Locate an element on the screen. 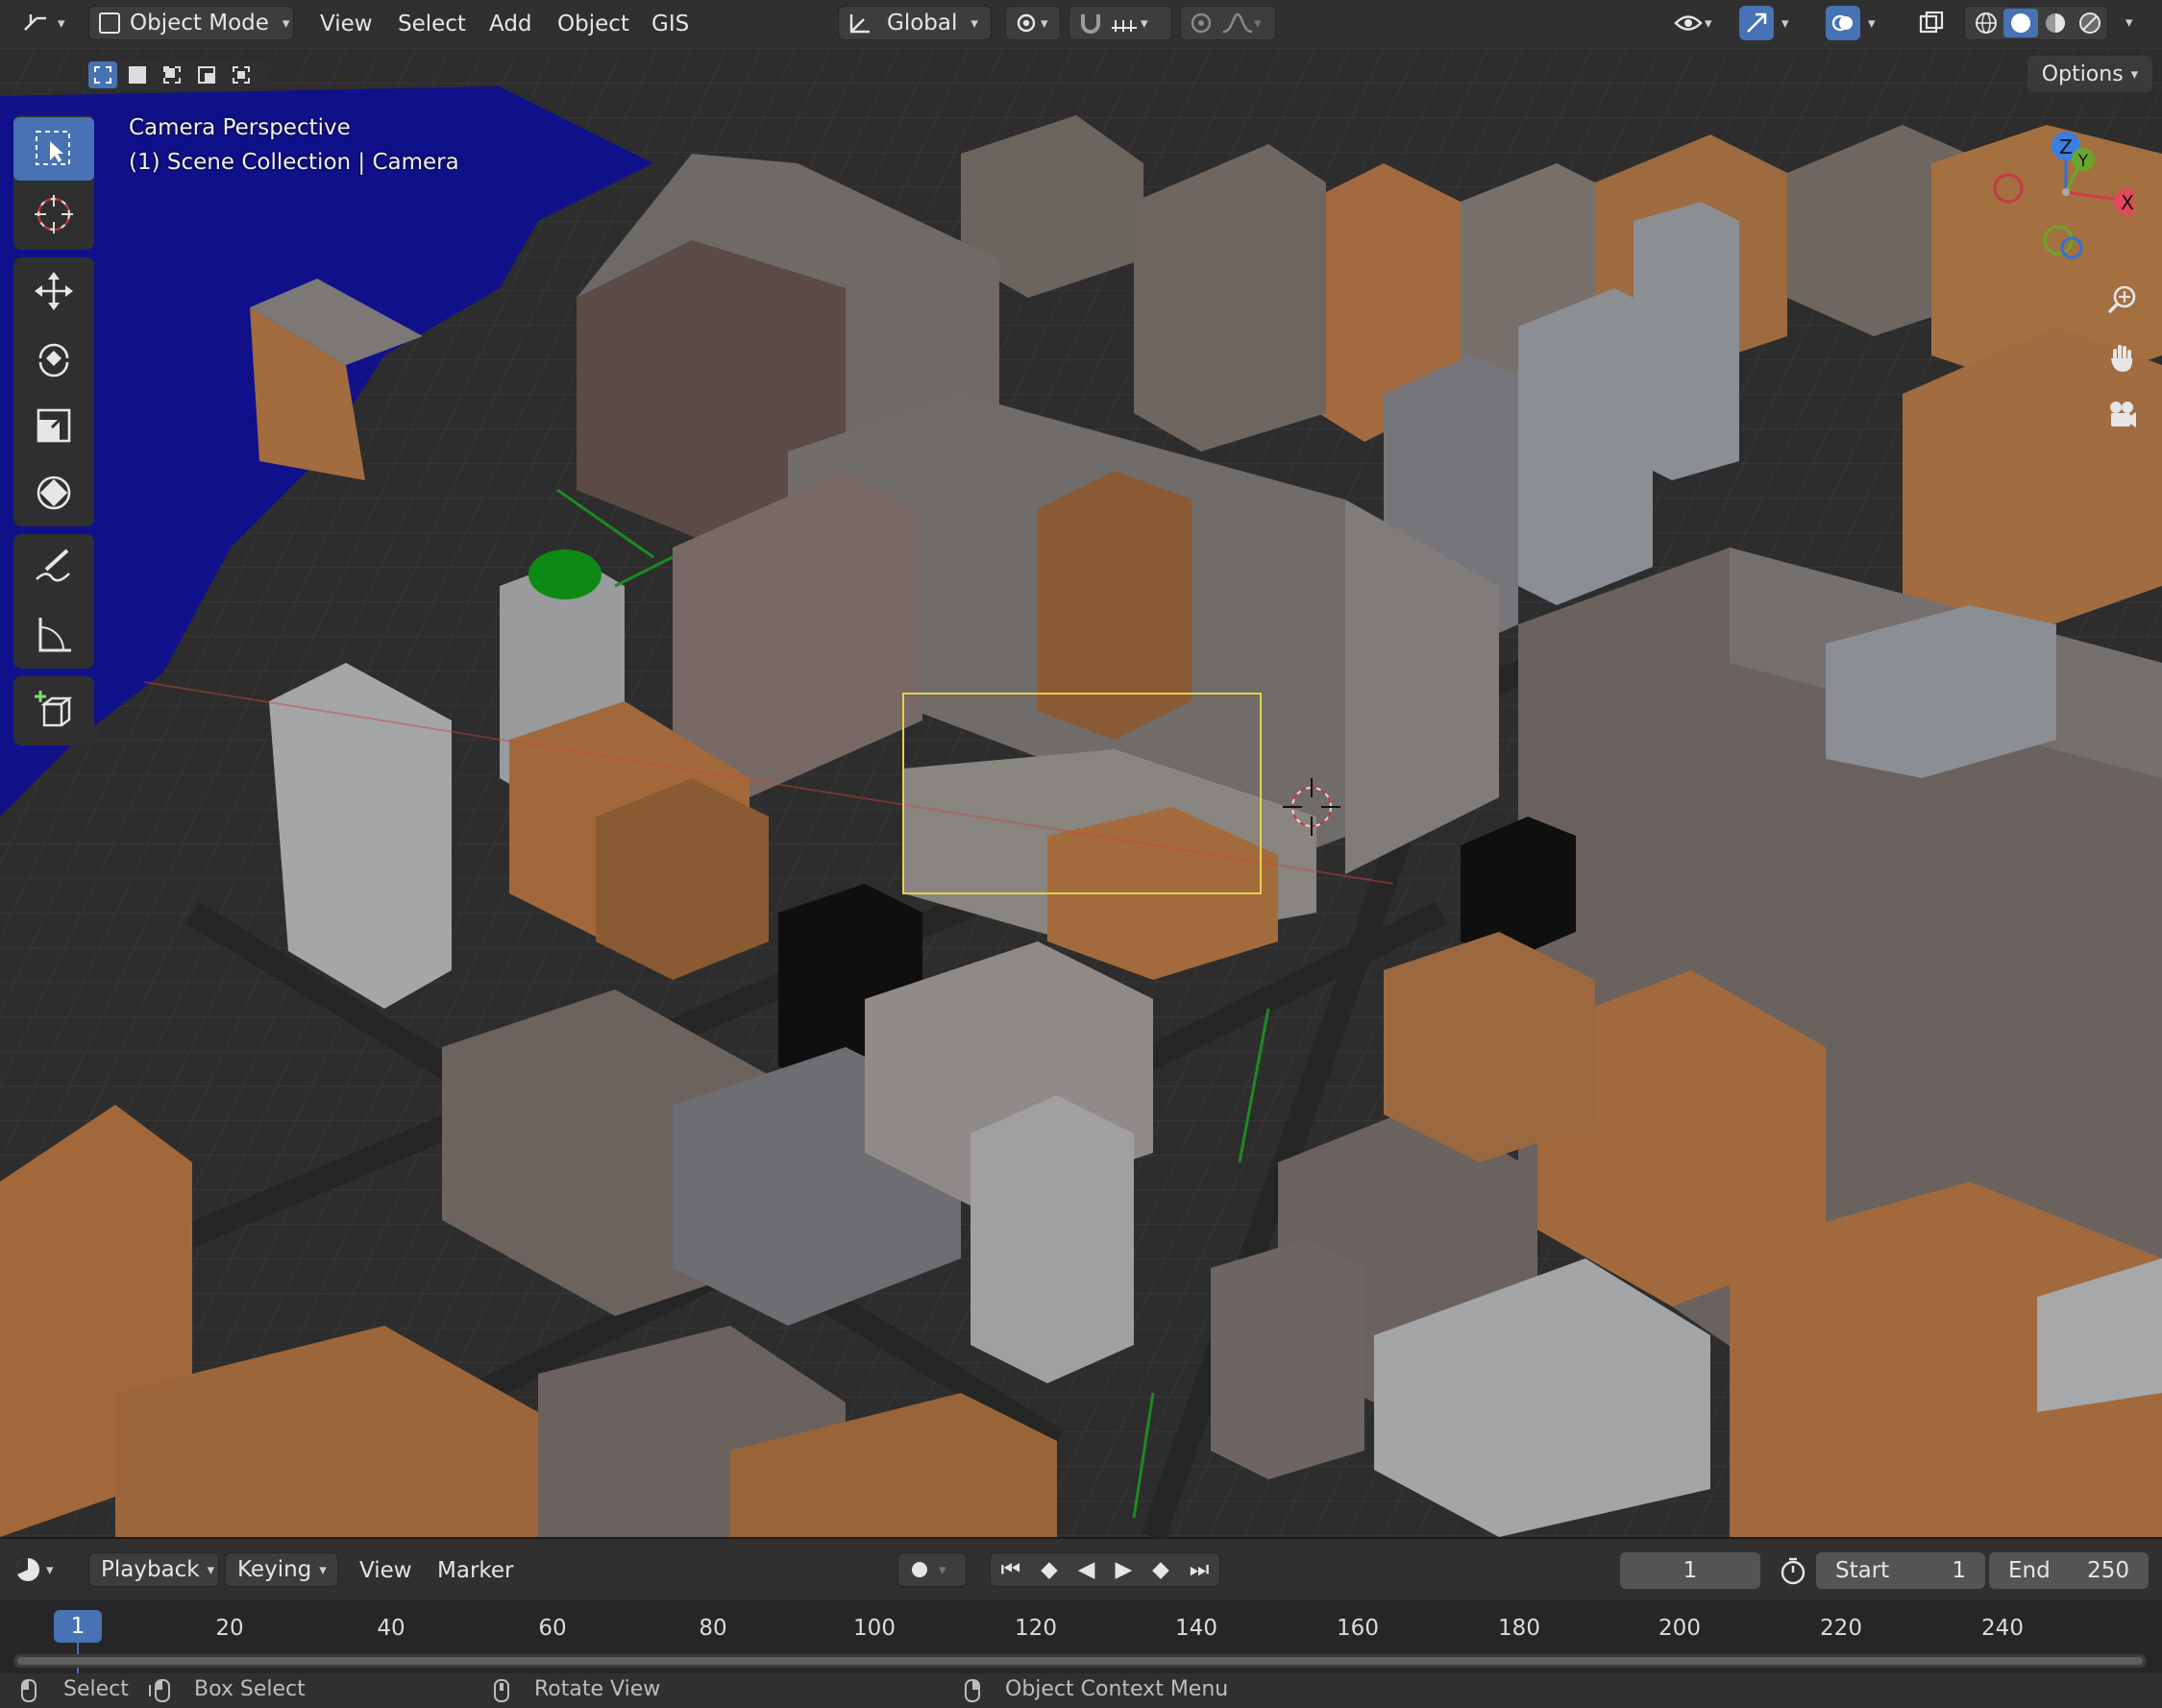 The width and height of the screenshot is (2162, 1708). pan-view-button is located at coordinates (2122, 357).